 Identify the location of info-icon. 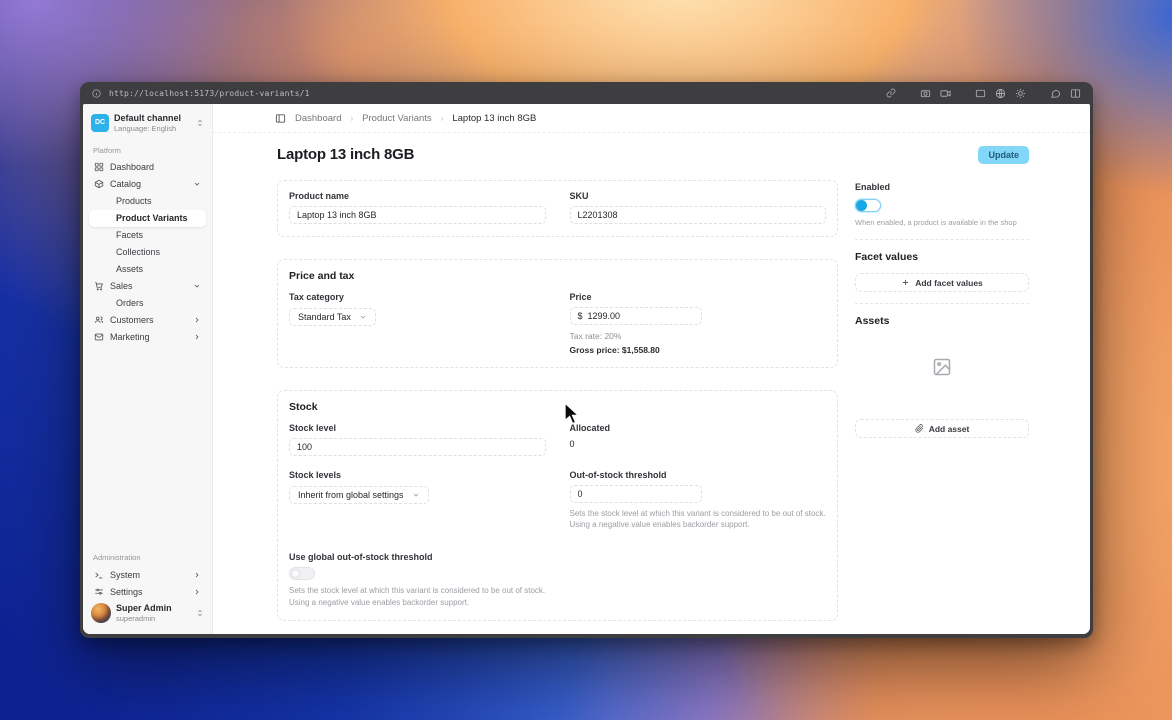
(96, 93).